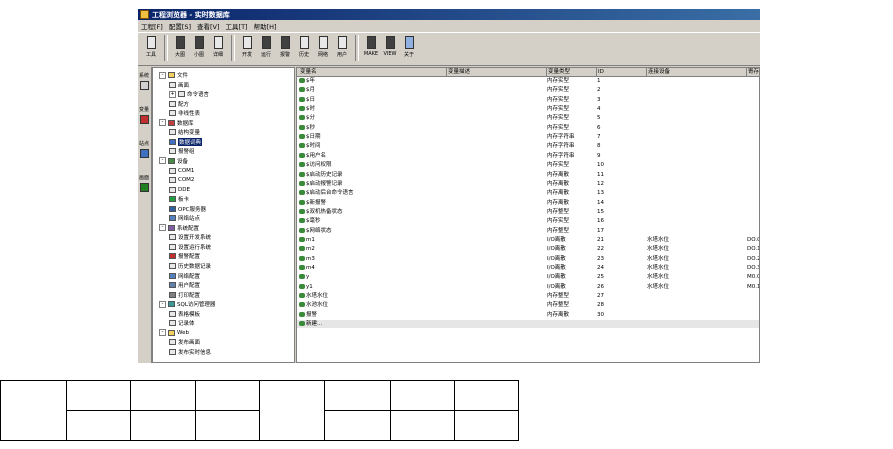  I want to click on menu-item: 工具[T], so click(237, 26).